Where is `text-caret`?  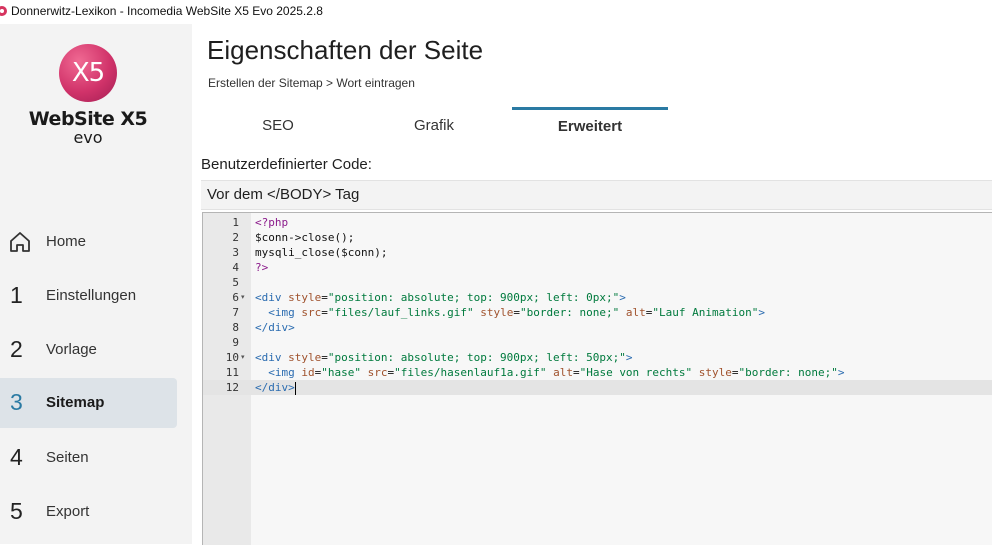 text-caret is located at coordinates (295, 388).